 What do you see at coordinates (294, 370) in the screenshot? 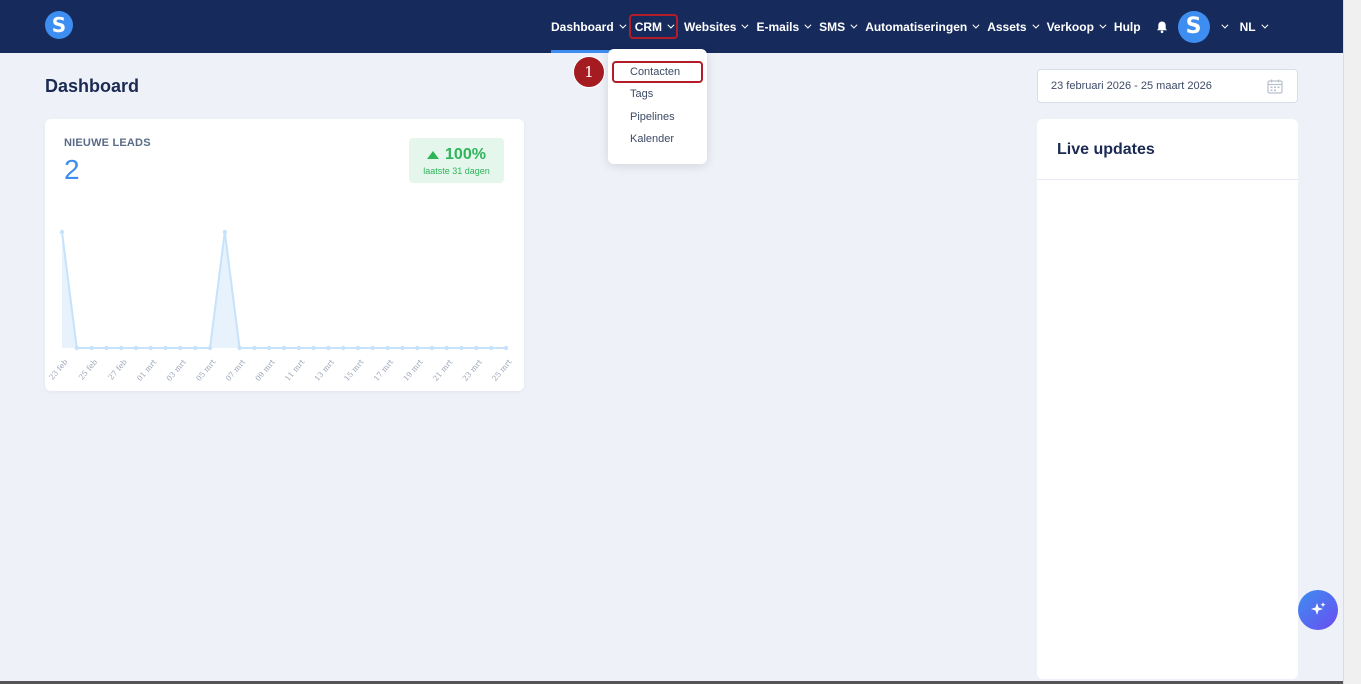
I see `x-tick-label: 11 mrt` at bounding box center [294, 370].